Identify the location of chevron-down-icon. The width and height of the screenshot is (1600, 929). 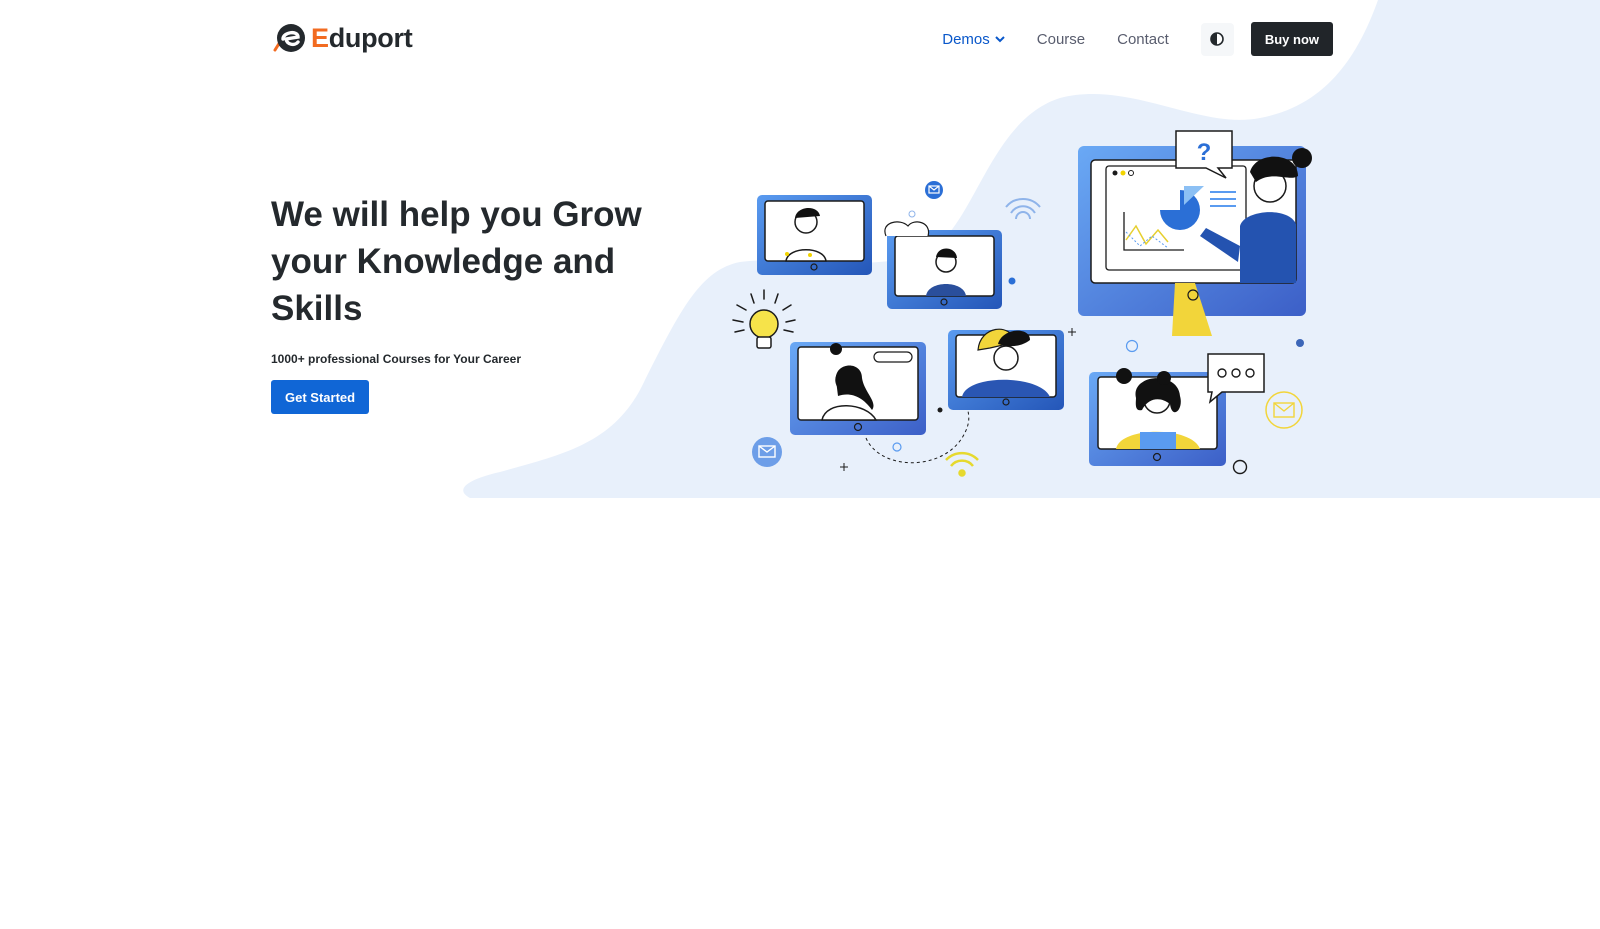
(1000, 39).